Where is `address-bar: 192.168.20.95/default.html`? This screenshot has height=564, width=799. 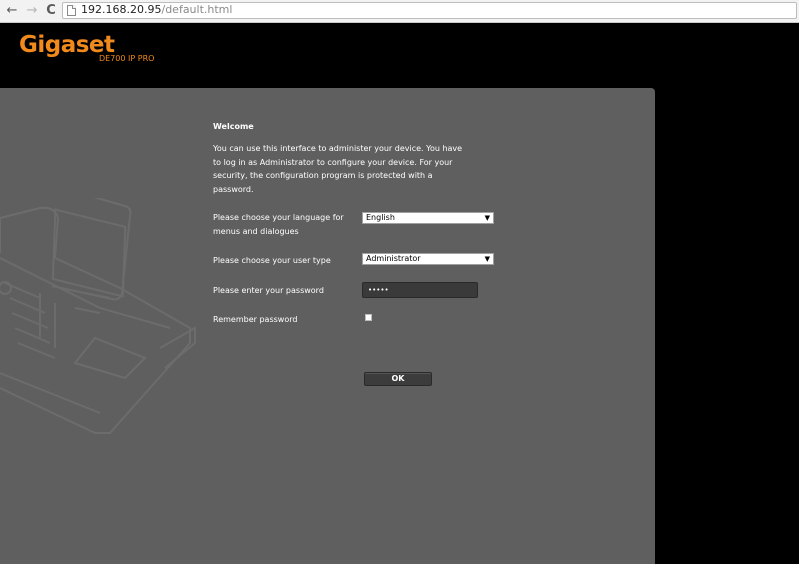 address-bar: 192.168.20.95/default.html is located at coordinates (429, 10).